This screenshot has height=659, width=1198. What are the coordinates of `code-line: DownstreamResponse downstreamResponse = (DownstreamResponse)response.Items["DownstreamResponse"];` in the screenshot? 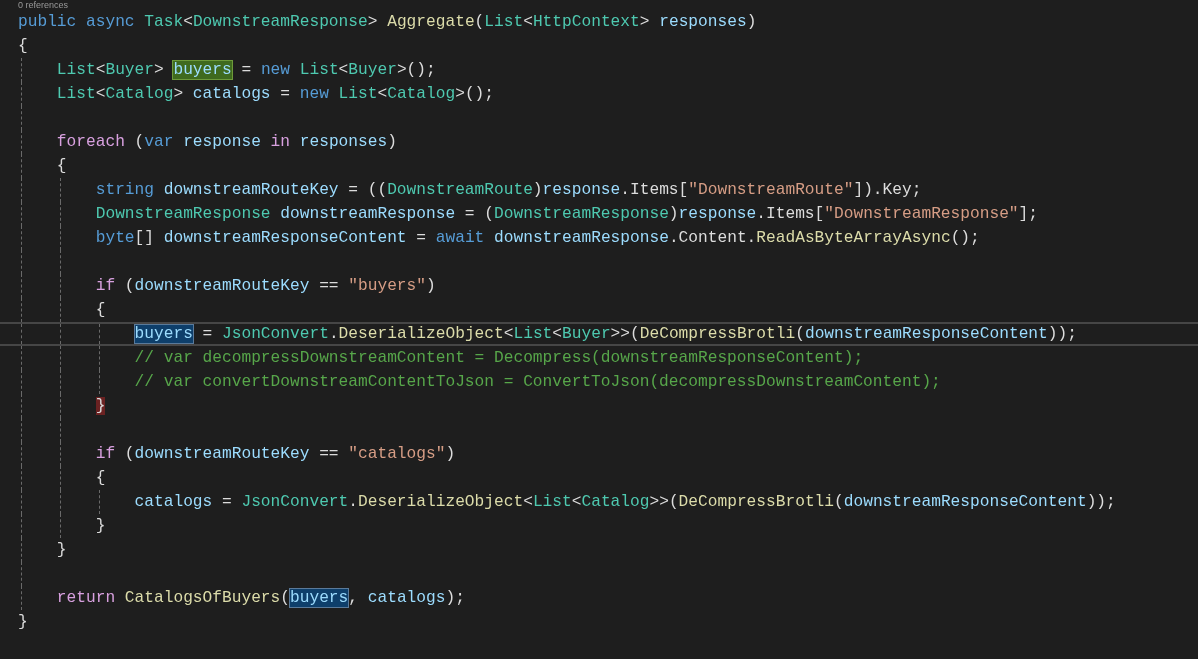 It's located at (567, 214).